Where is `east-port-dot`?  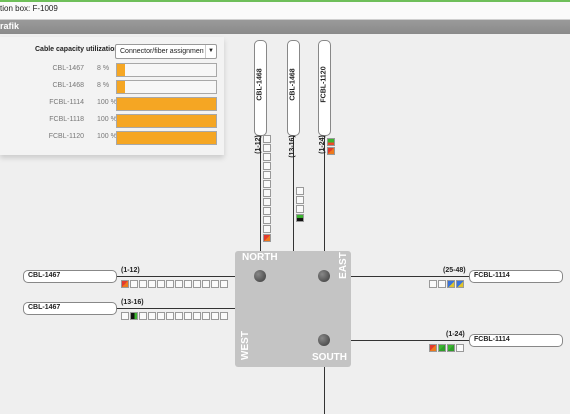
east-port-dot is located at coordinates (324, 276).